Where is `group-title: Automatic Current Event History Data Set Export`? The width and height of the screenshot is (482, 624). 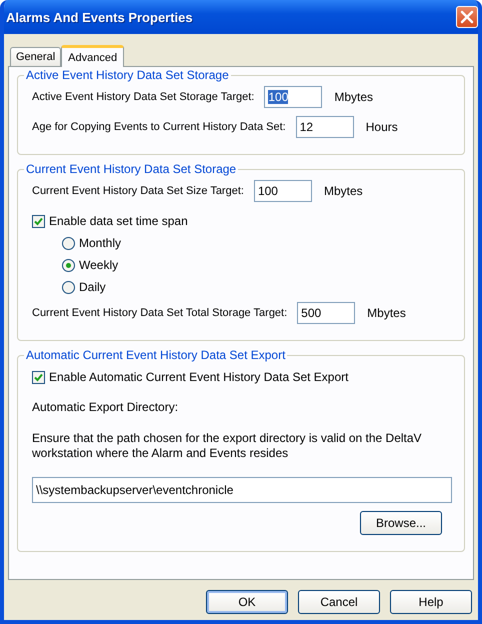
group-title: Automatic Current Event History Data Set Export is located at coordinates (156, 355).